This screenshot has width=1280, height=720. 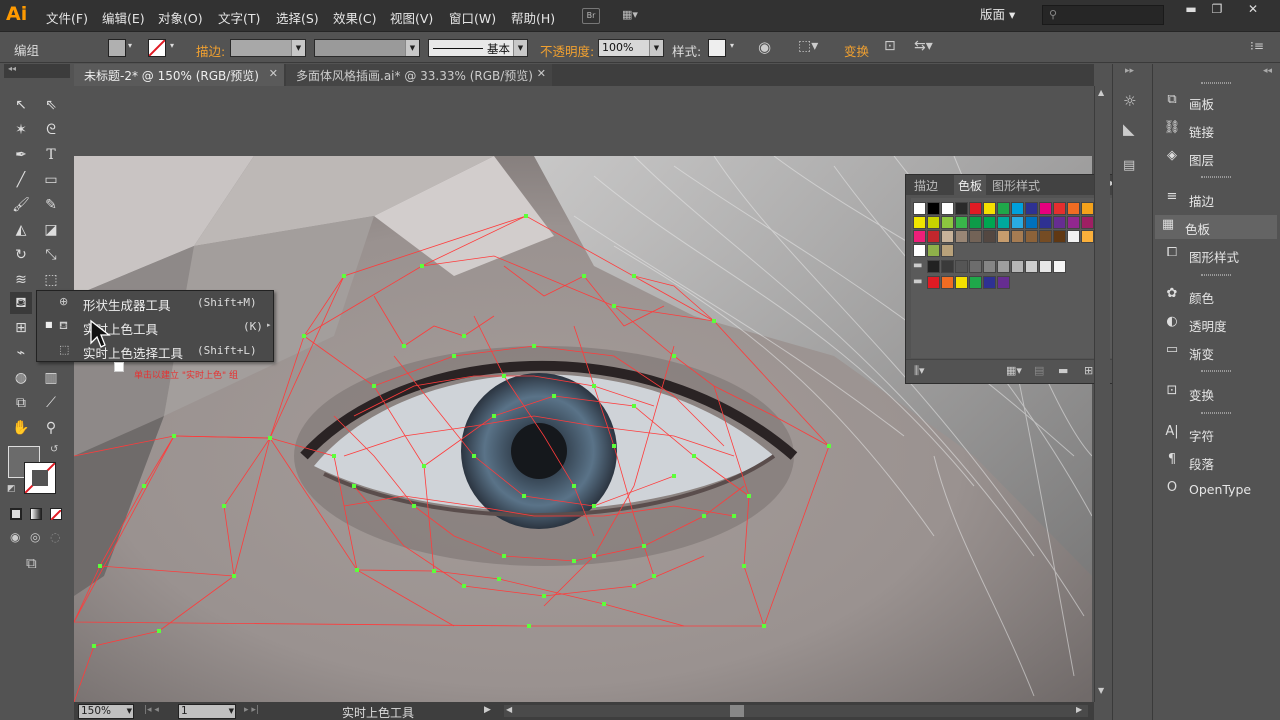 What do you see at coordinates (1218, 296) in the screenshot?
I see `dock-item-color: ✿ 颜色` at bounding box center [1218, 296].